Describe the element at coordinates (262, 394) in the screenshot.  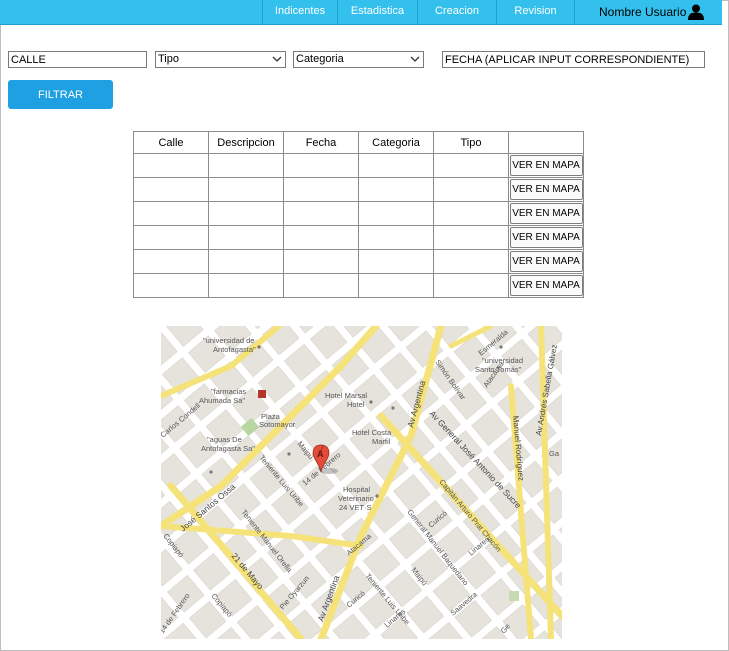
I see `pharmacy-icon` at that location.